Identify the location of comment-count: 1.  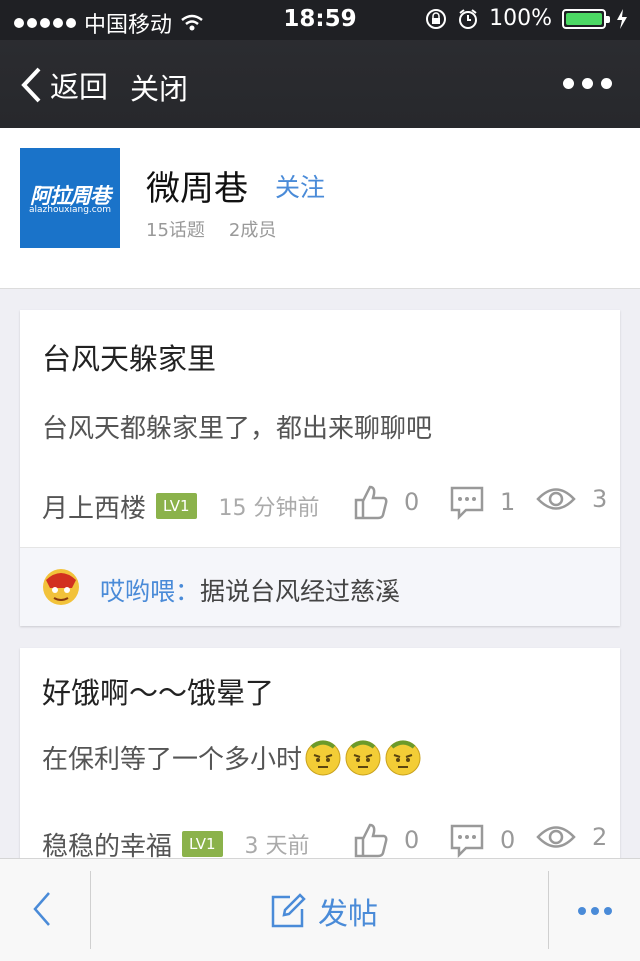
(508, 502).